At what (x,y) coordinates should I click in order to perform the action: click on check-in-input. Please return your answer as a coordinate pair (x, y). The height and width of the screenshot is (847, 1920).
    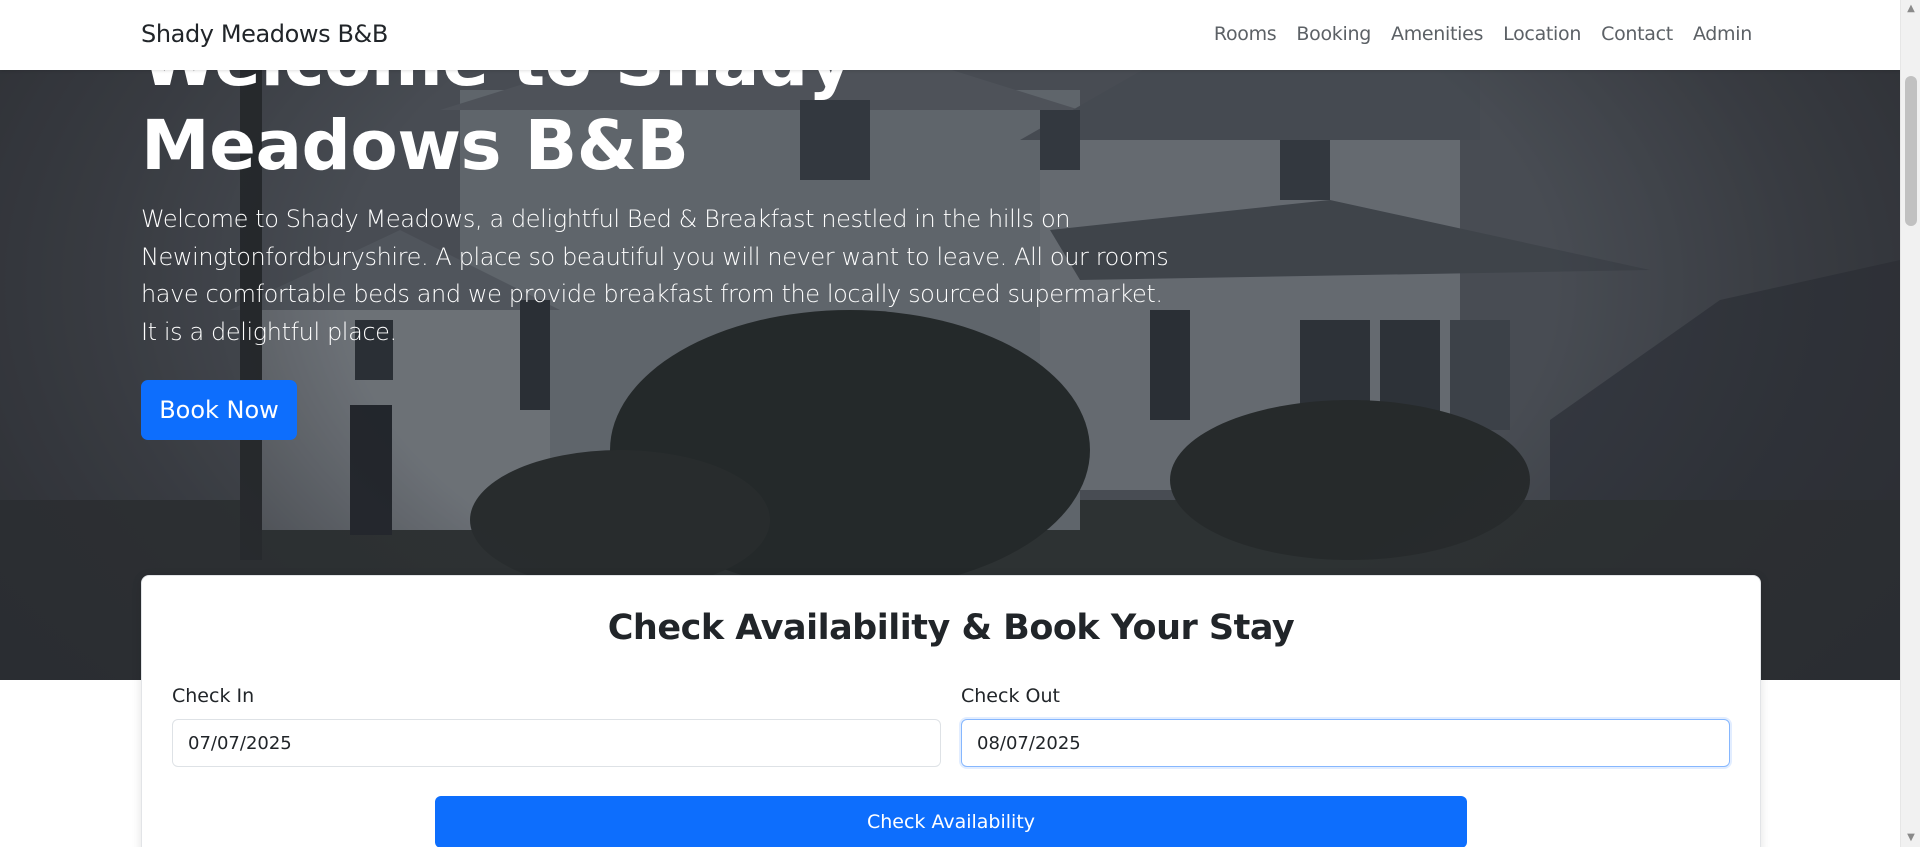
    Looking at the image, I should click on (556, 743).